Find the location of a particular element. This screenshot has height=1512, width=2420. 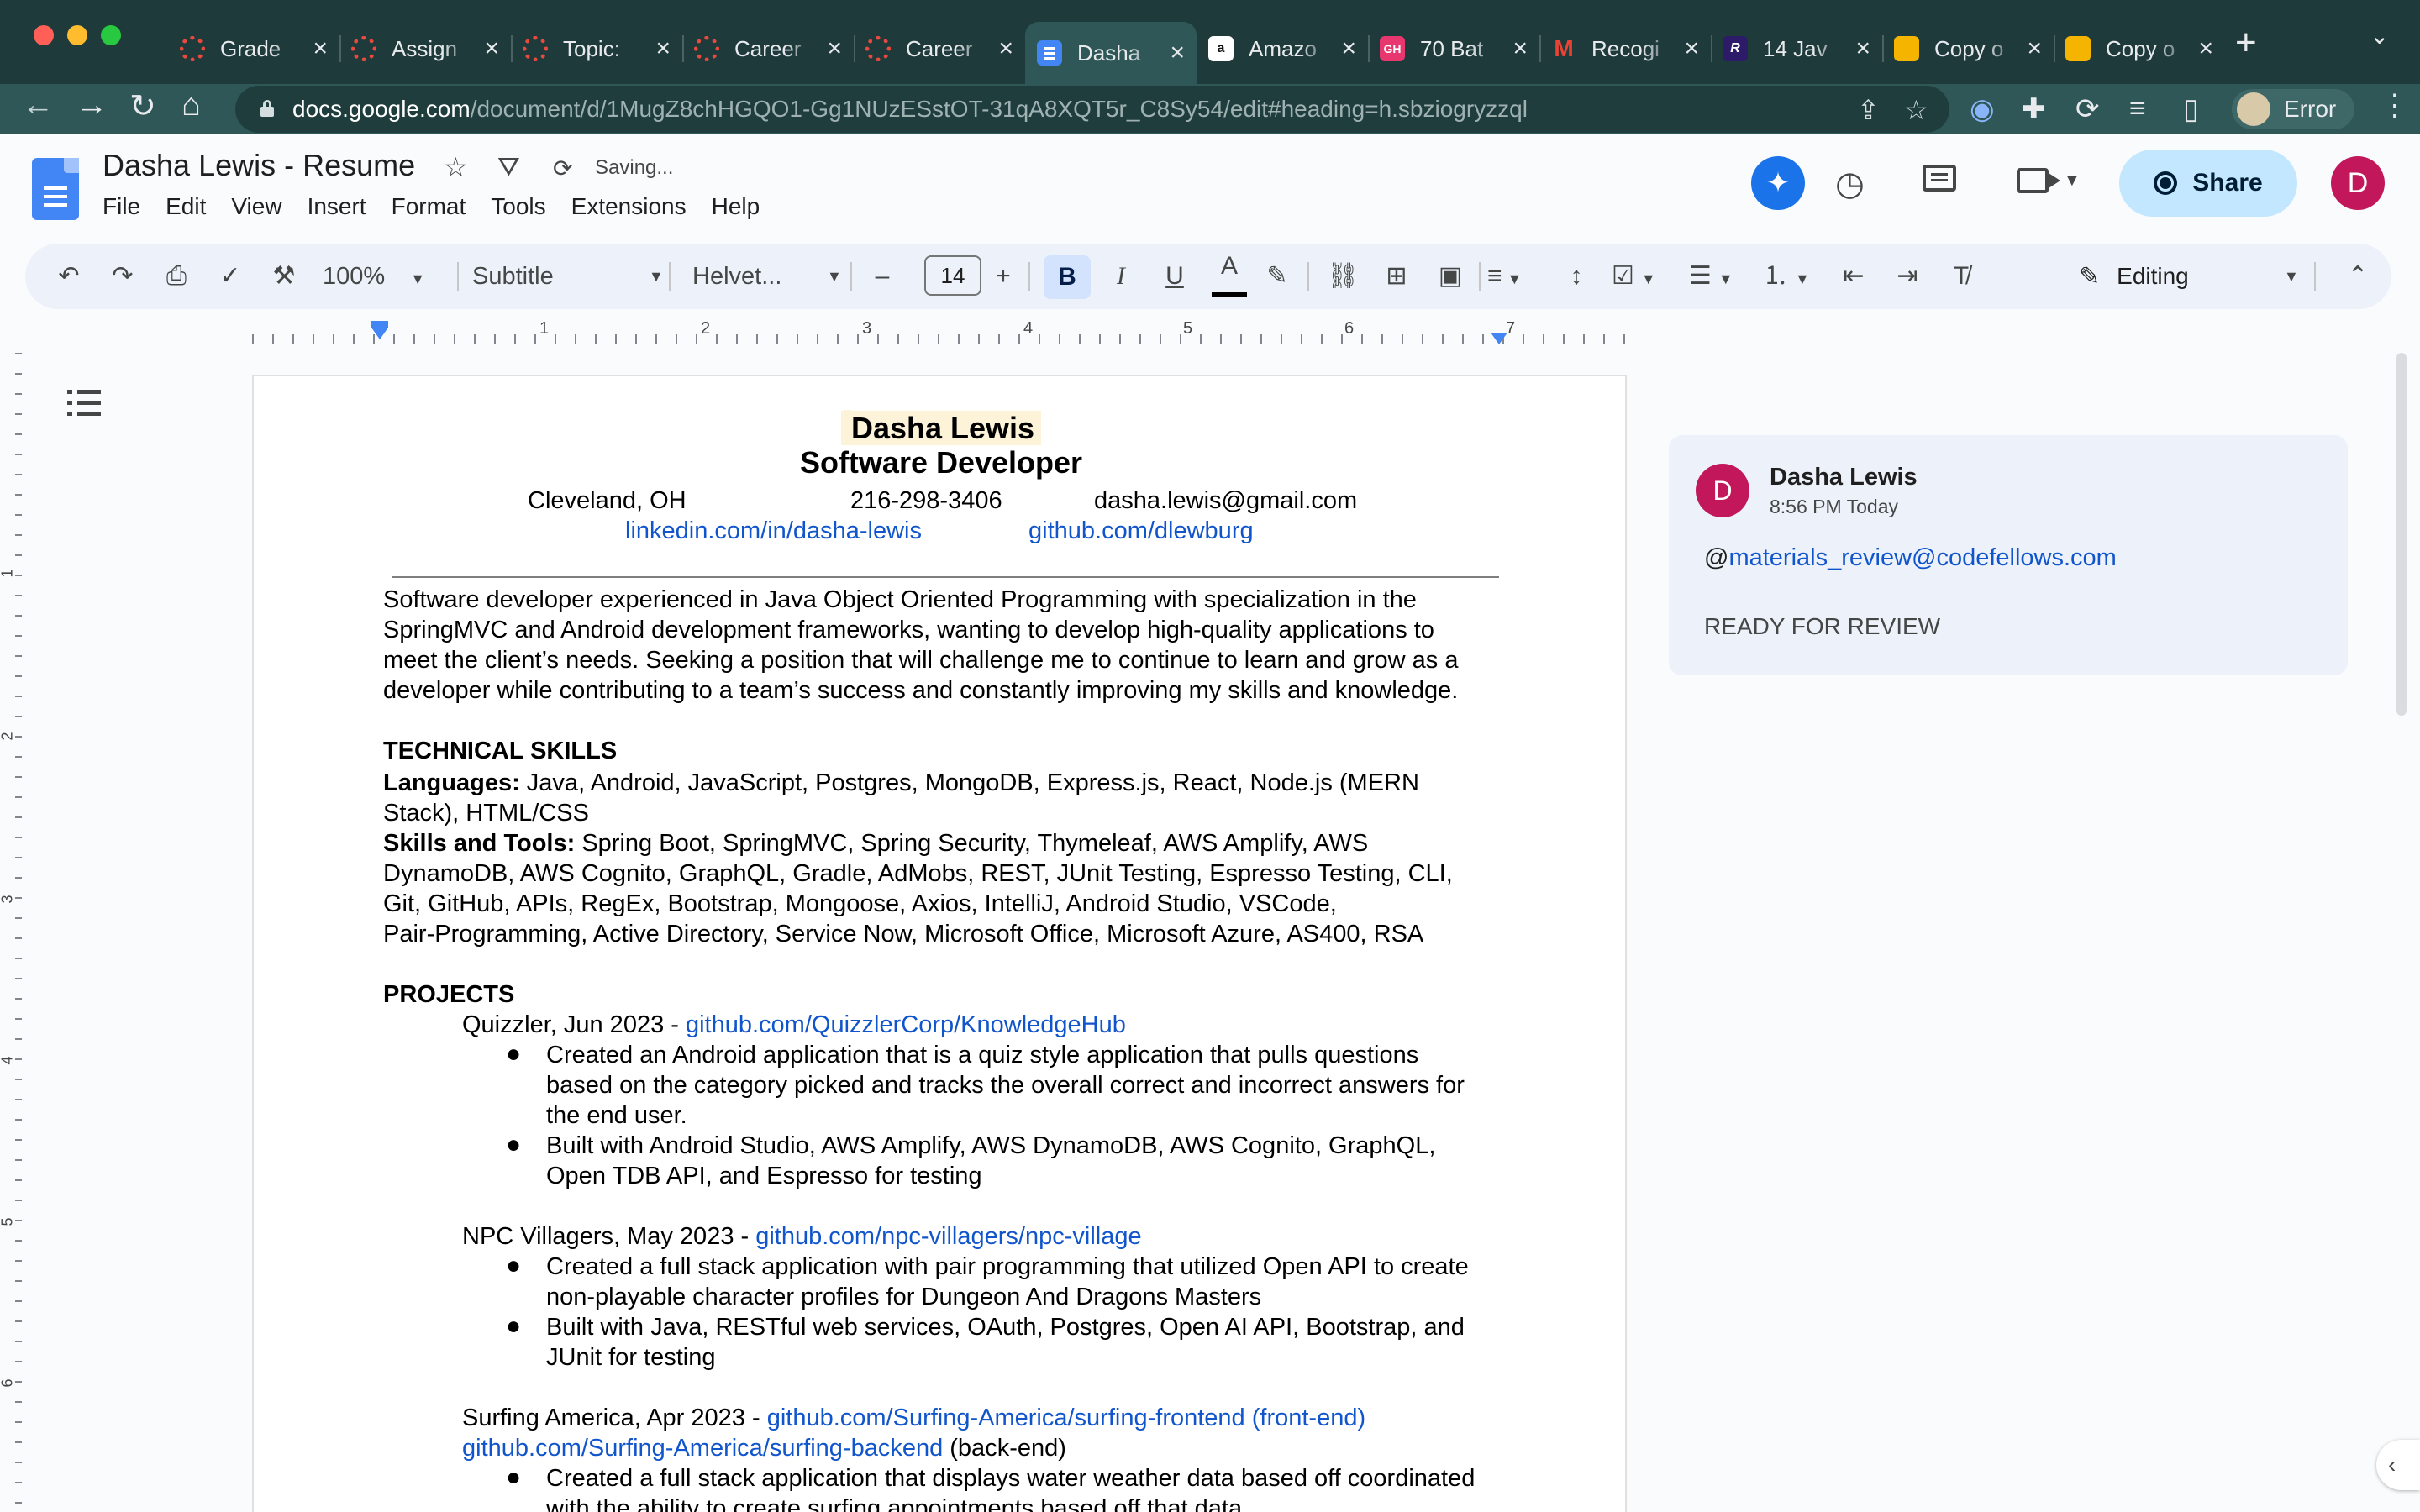

line-spacing-icon: ↕ is located at coordinates (1576, 276).